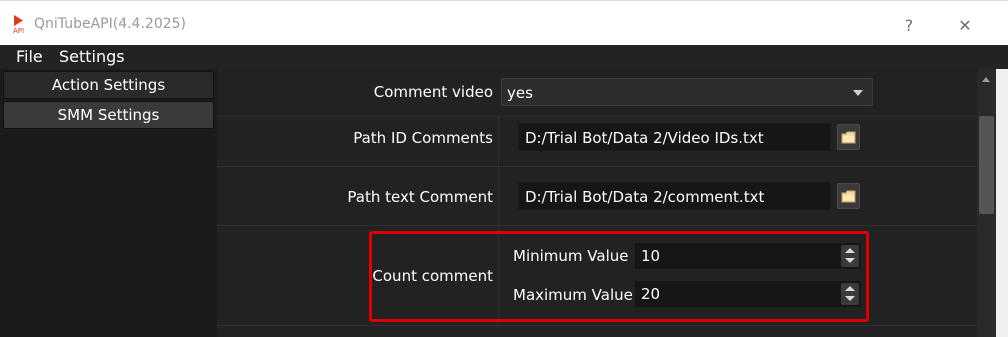 This screenshot has width=1008, height=337. What do you see at coordinates (504, 23) in the screenshot?
I see `title-bar: API QniTubeAPI(4.4.2025) ? ✕` at bounding box center [504, 23].